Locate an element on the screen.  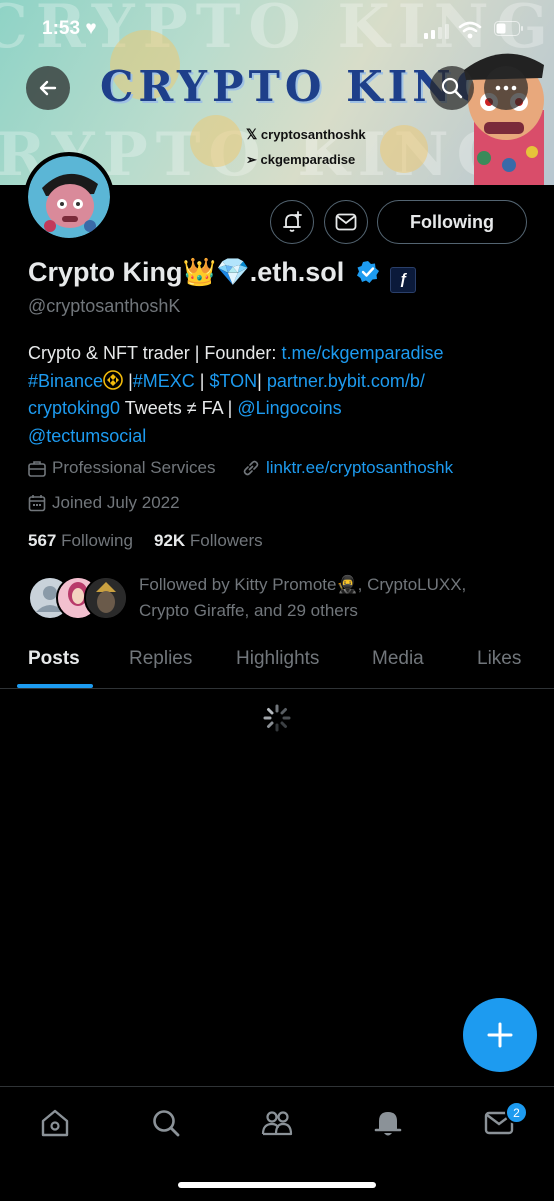
notification-subscribe-button is located at coordinates (292, 222).